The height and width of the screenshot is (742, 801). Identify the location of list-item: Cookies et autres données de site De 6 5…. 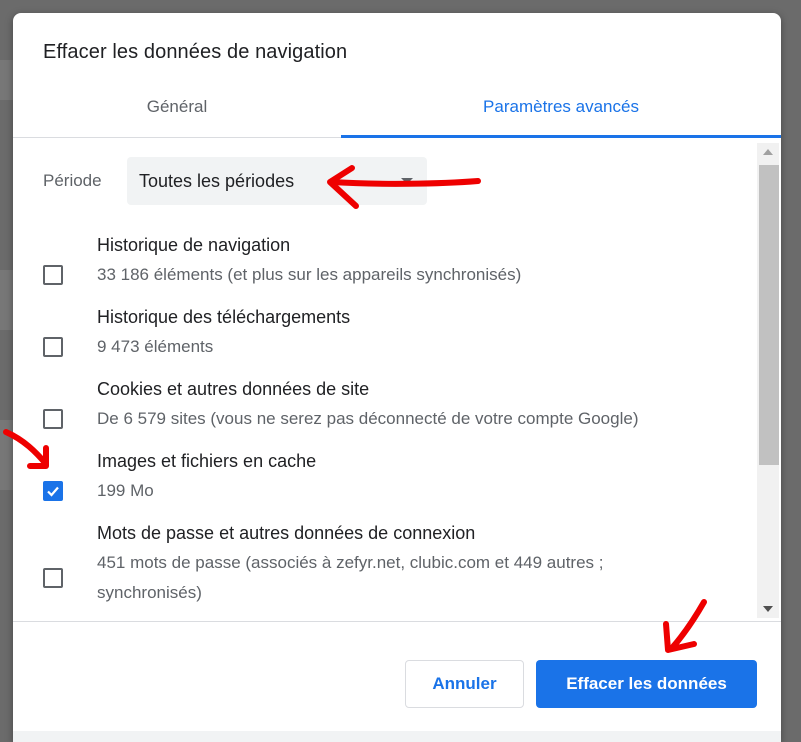
(383, 415).